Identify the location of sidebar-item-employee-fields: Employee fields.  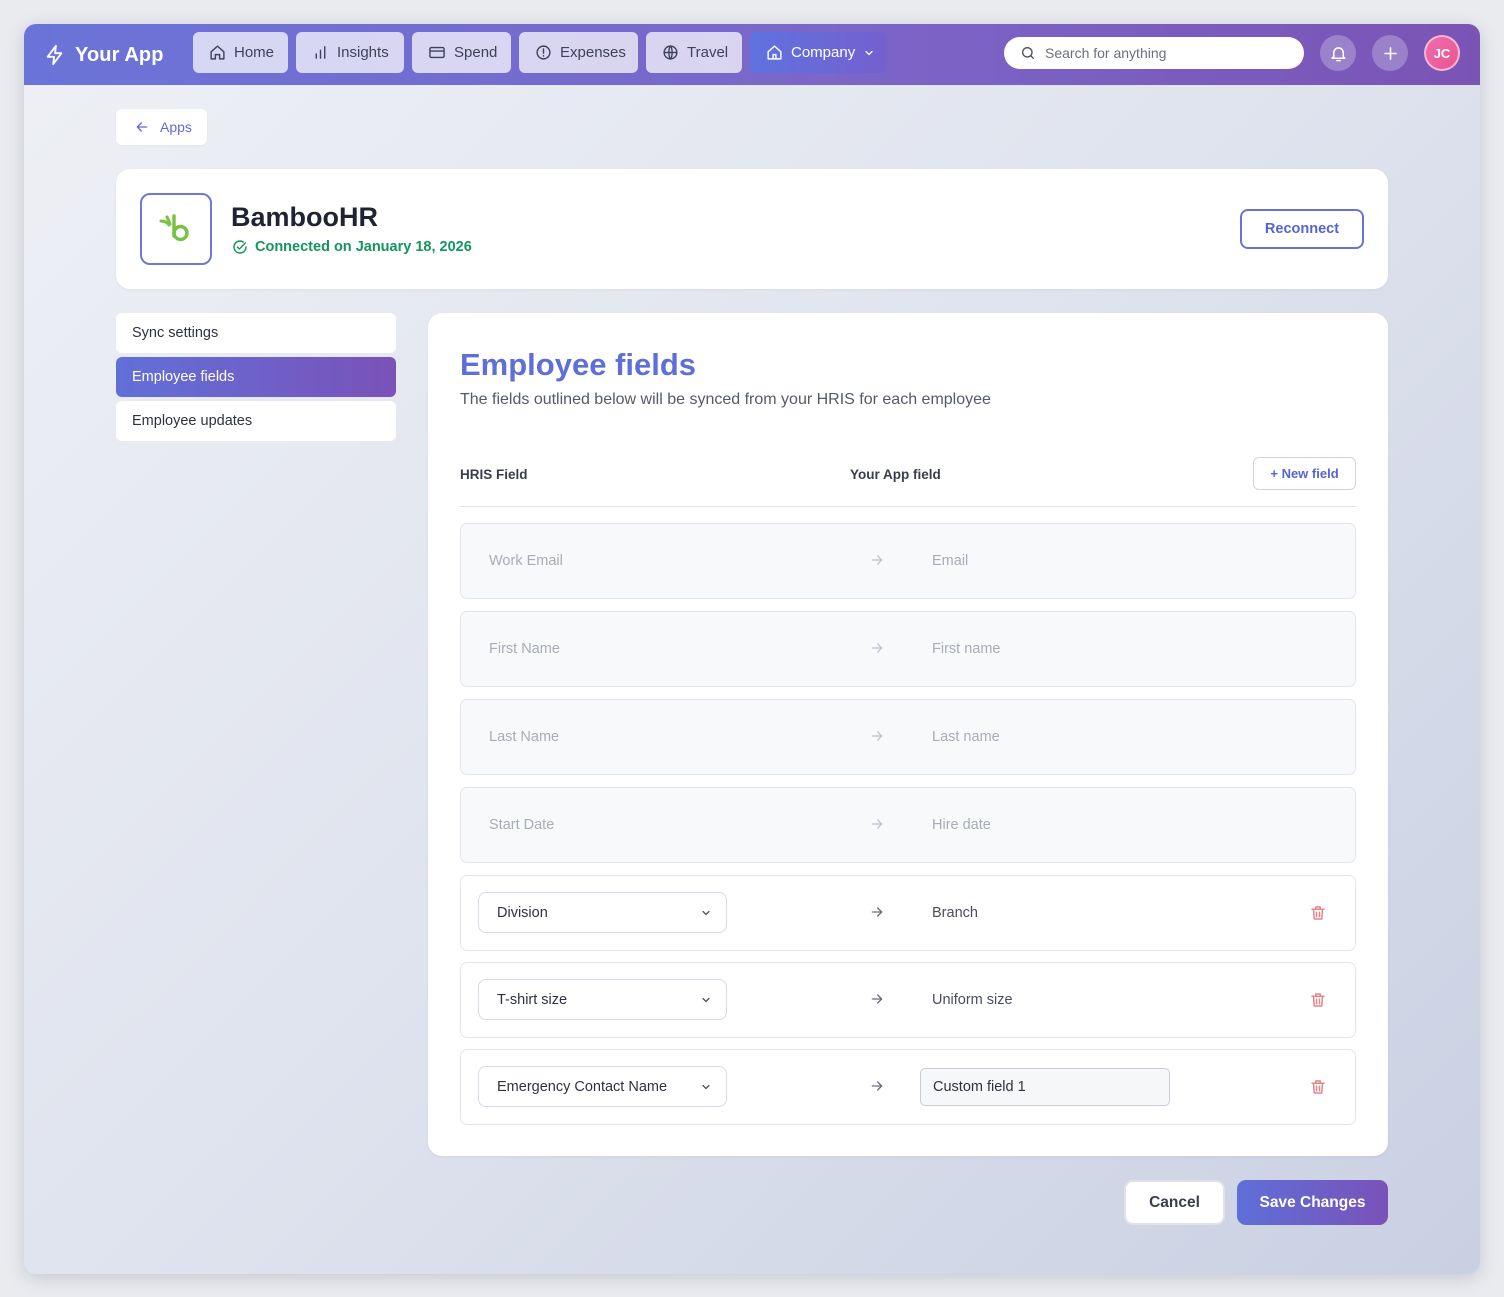
(256, 377).